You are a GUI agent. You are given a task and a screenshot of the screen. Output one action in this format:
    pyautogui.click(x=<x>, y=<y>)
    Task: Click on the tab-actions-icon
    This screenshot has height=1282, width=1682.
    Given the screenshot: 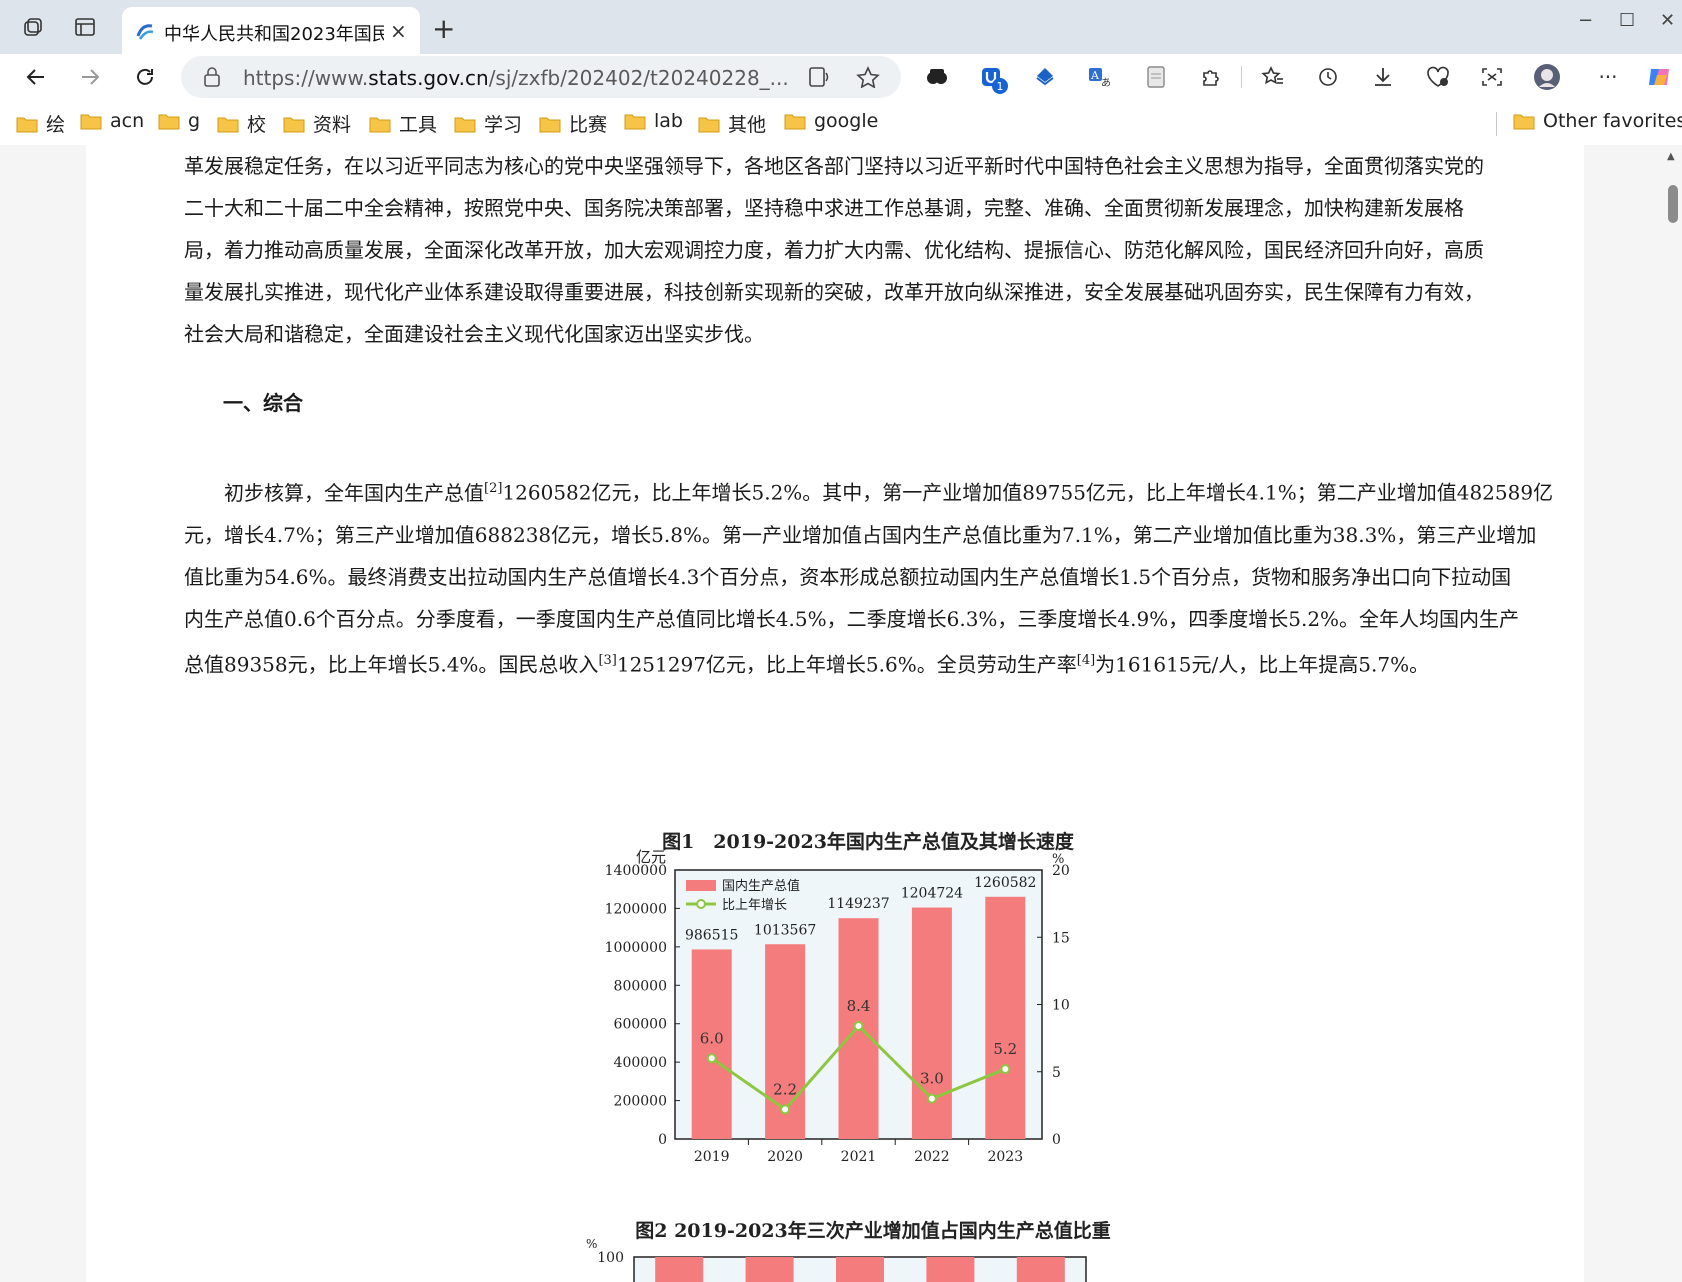 What is the action you would take?
    pyautogui.click(x=85, y=27)
    